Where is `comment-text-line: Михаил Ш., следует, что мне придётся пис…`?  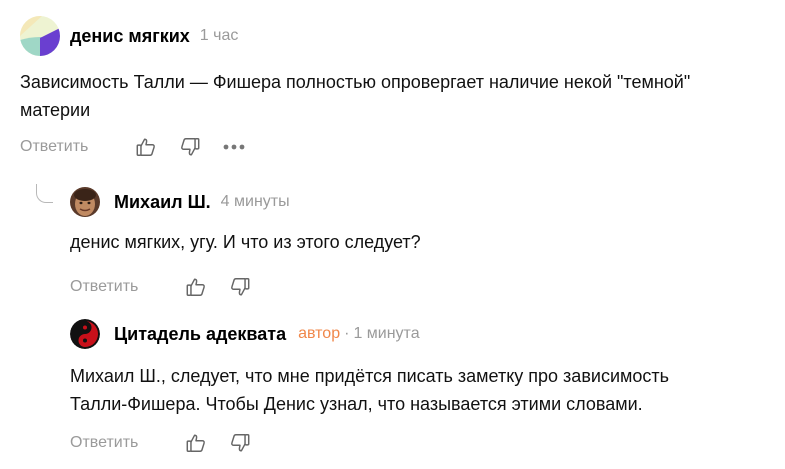 comment-text-line: Михаил Ш., следует, что мне придётся пис… is located at coordinates (370, 376).